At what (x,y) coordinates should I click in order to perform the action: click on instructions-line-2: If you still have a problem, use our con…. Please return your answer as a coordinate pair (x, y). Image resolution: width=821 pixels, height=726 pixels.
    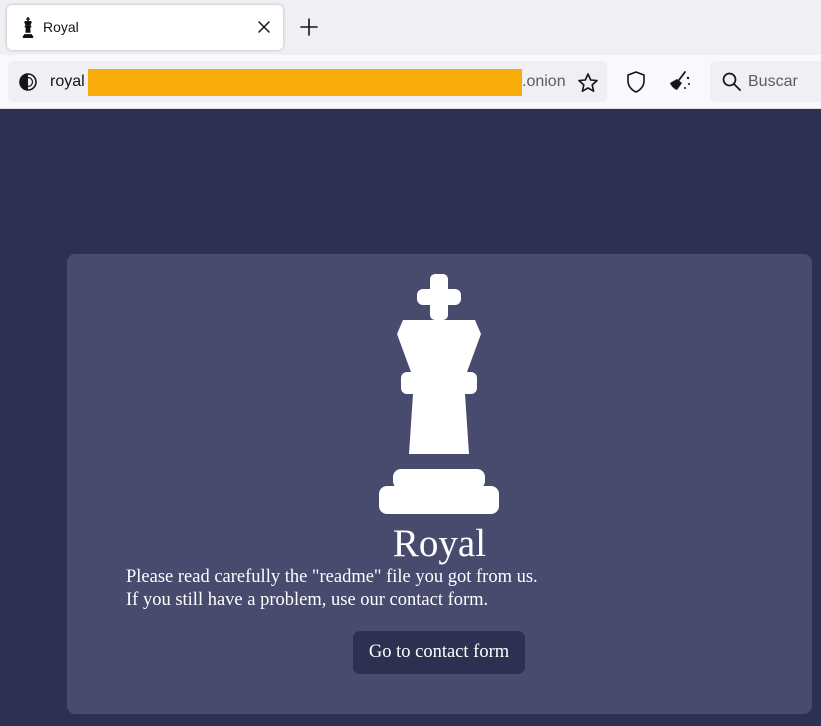
    Looking at the image, I should click on (307, 600).